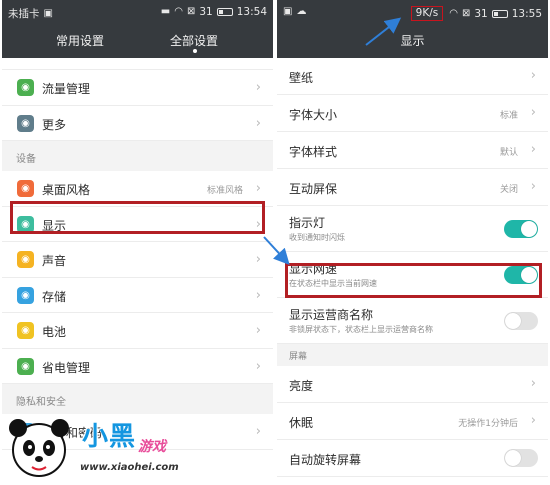 The image size is (550, 485). I want to click on settings-row: ◉ 显示 ›, so click(137, 224).